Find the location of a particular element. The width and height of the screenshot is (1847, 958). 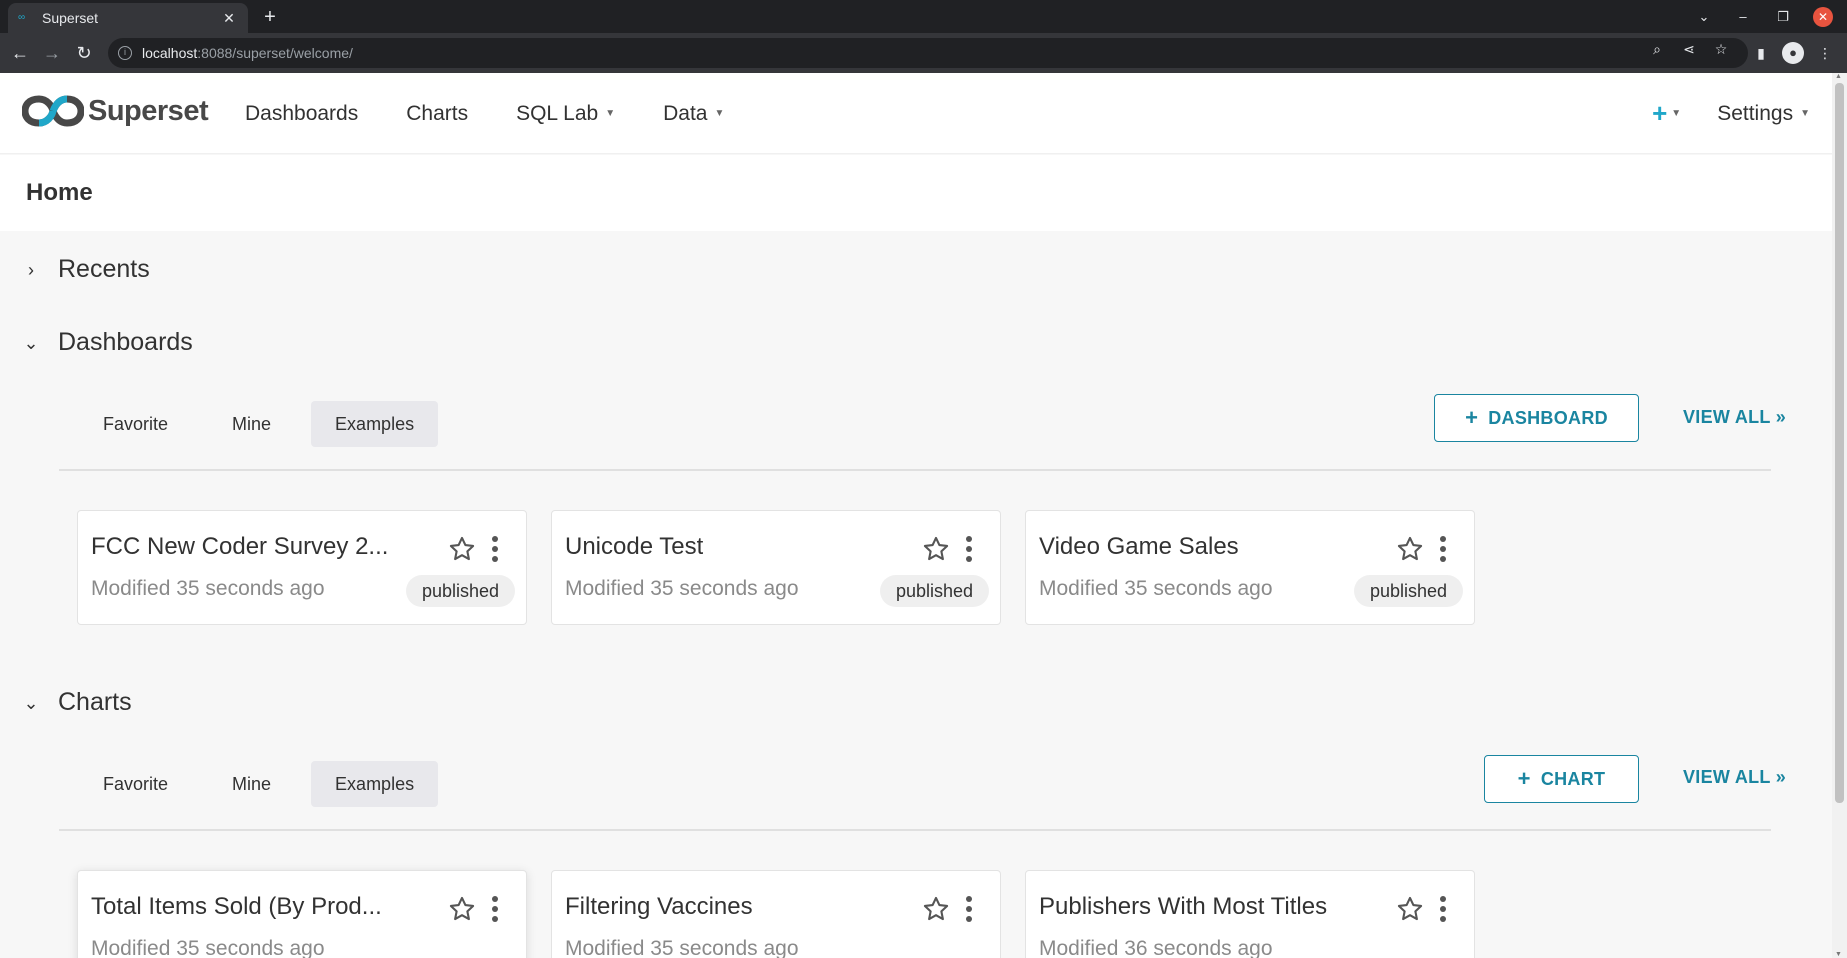

nav-dashboards: Dashboards is located at coordinates (301, 114).